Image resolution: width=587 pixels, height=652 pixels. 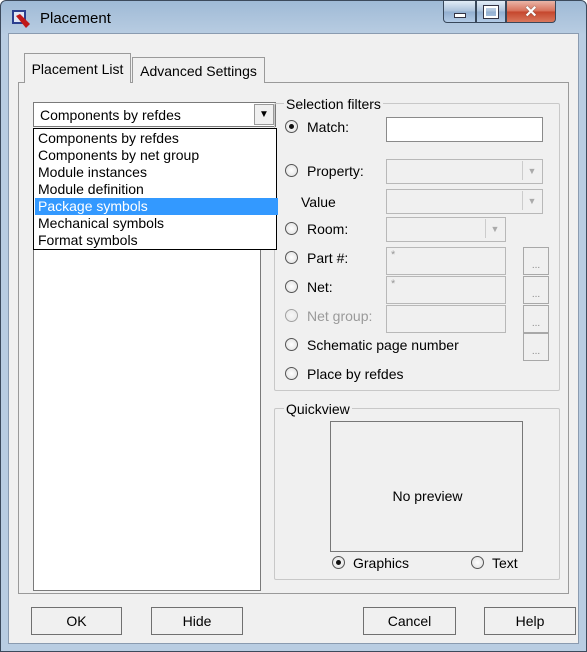 I want to click on tab-label: Placement List, so click(x=77, y=68).